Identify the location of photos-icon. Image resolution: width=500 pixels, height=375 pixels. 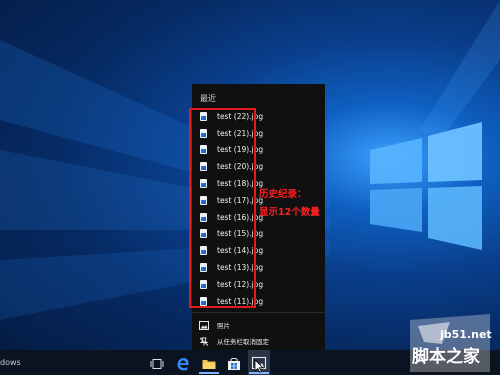
(204, 325).